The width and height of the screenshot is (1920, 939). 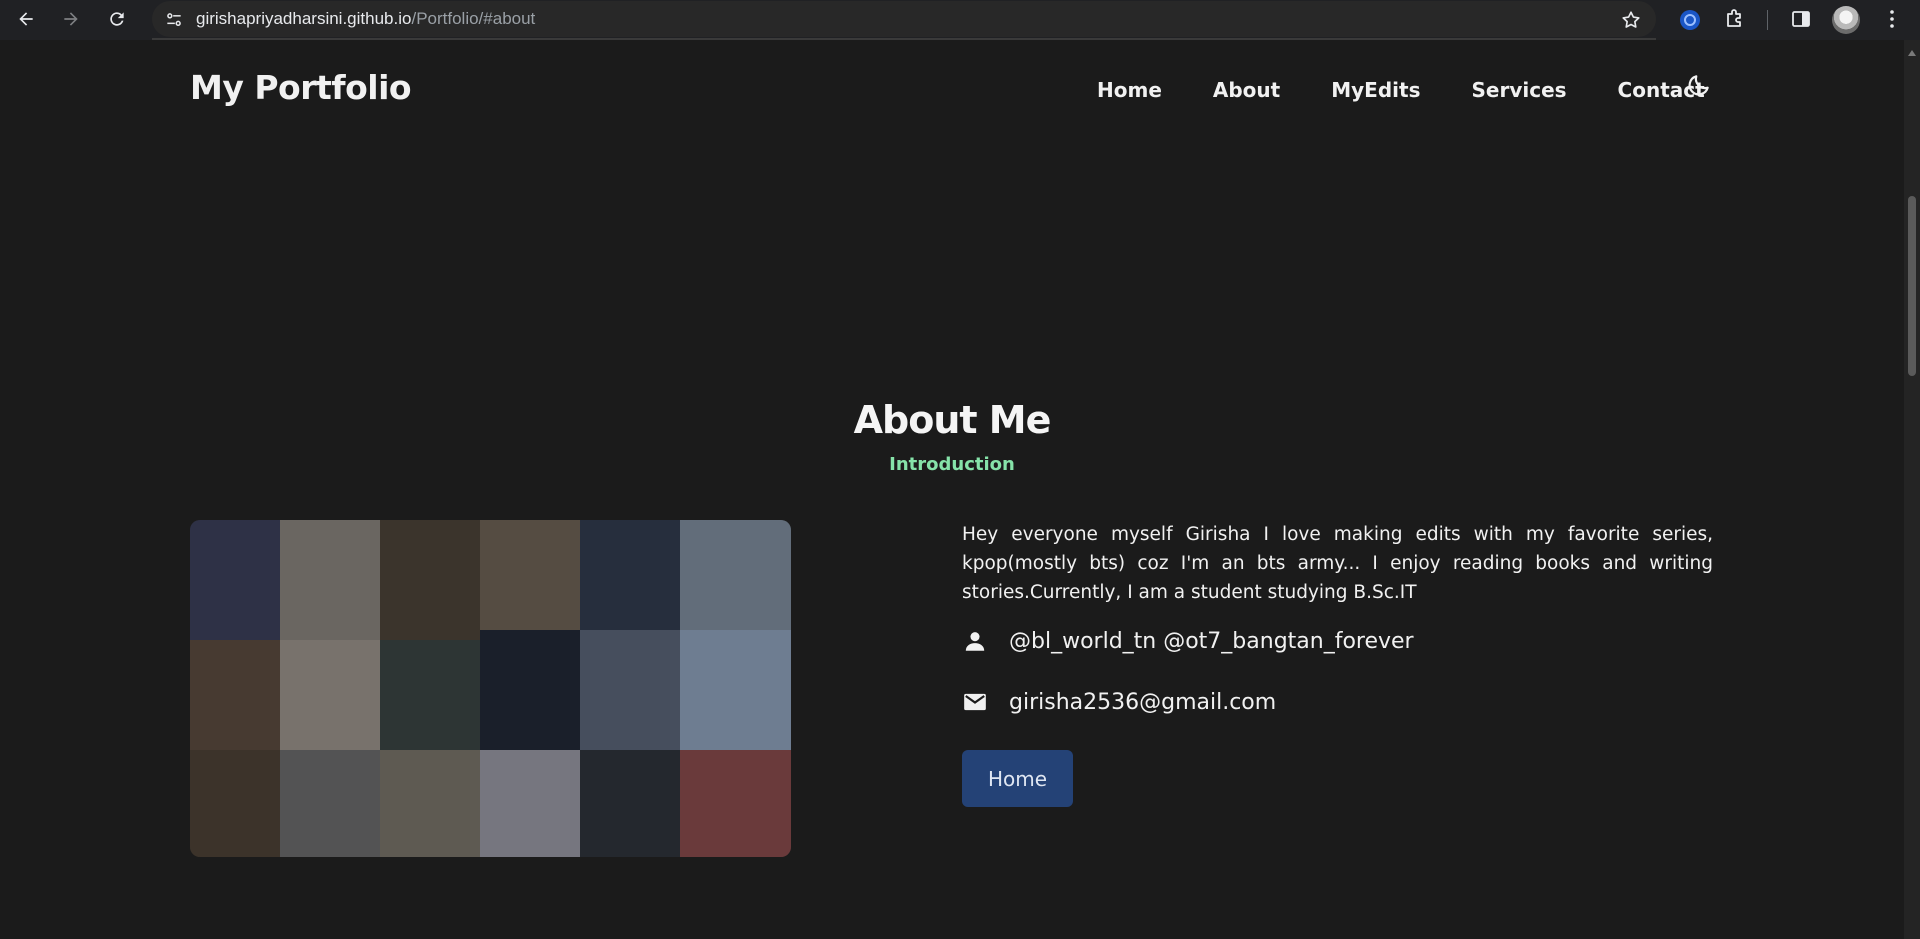 What do you see at coordinates (1142, 702) in the screenshot?
I see `email-address: girisha2536@gmail.com` at bounding box center [1142, 702].